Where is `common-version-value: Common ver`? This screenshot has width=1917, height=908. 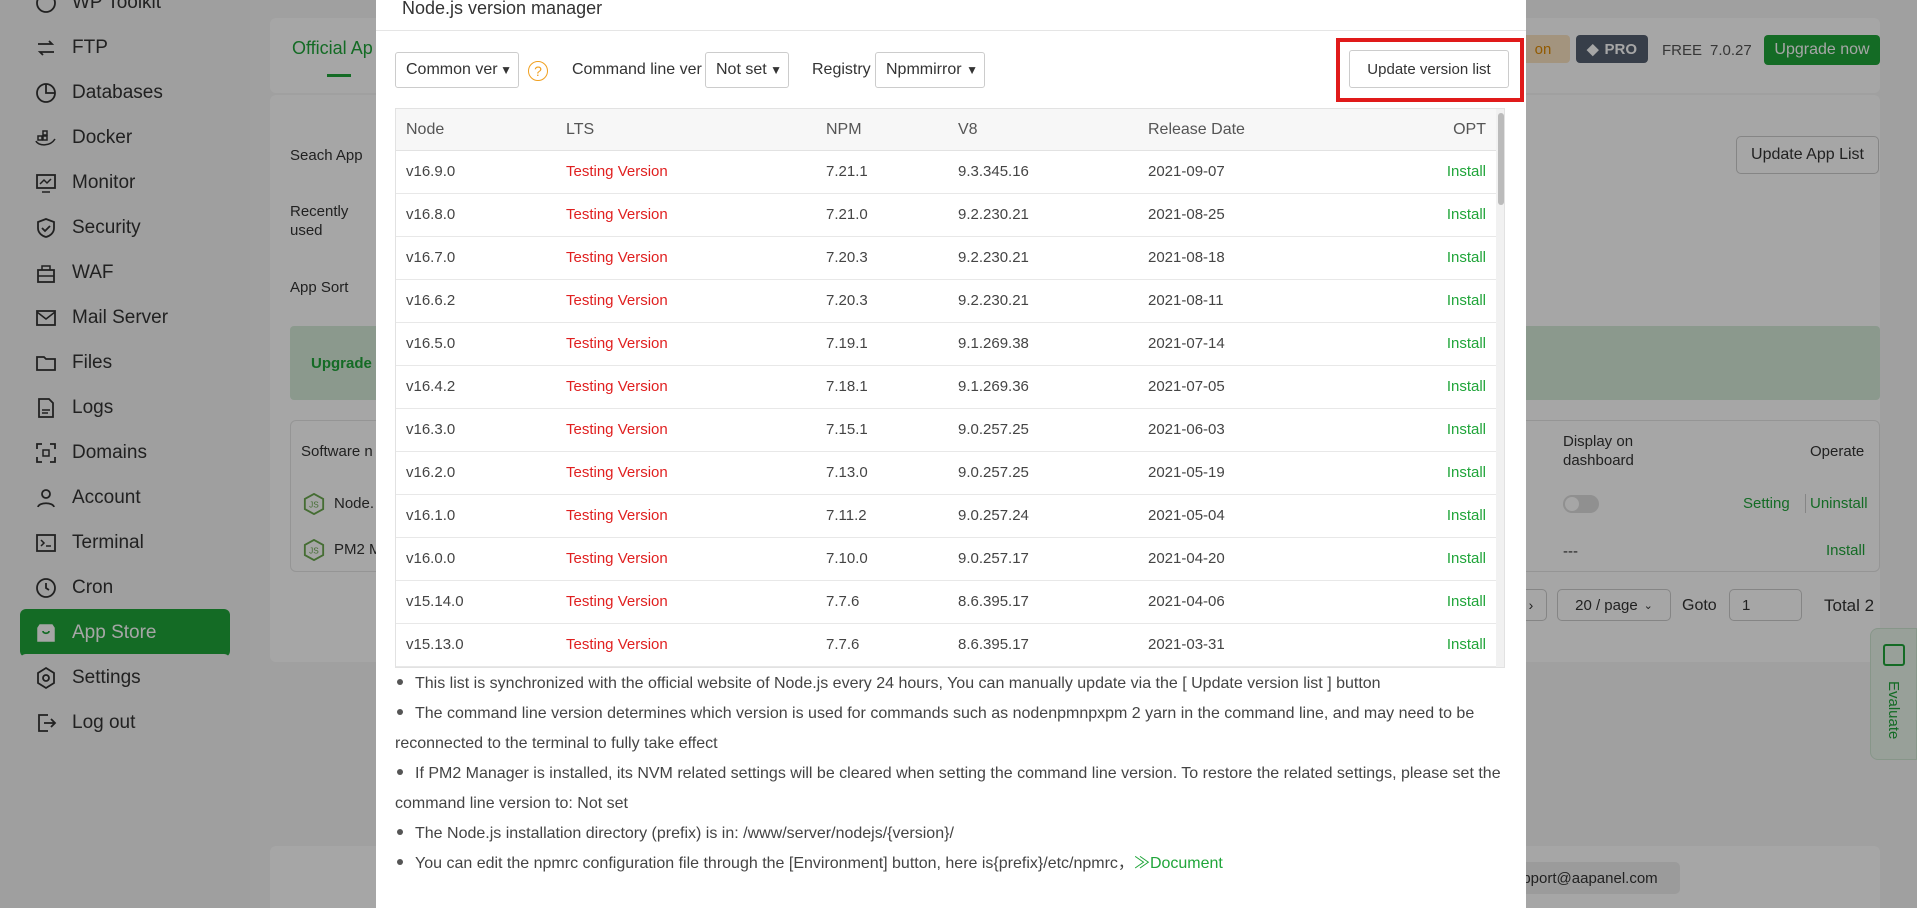
common-version-value: Common ver is located at coordinates (452, 69).